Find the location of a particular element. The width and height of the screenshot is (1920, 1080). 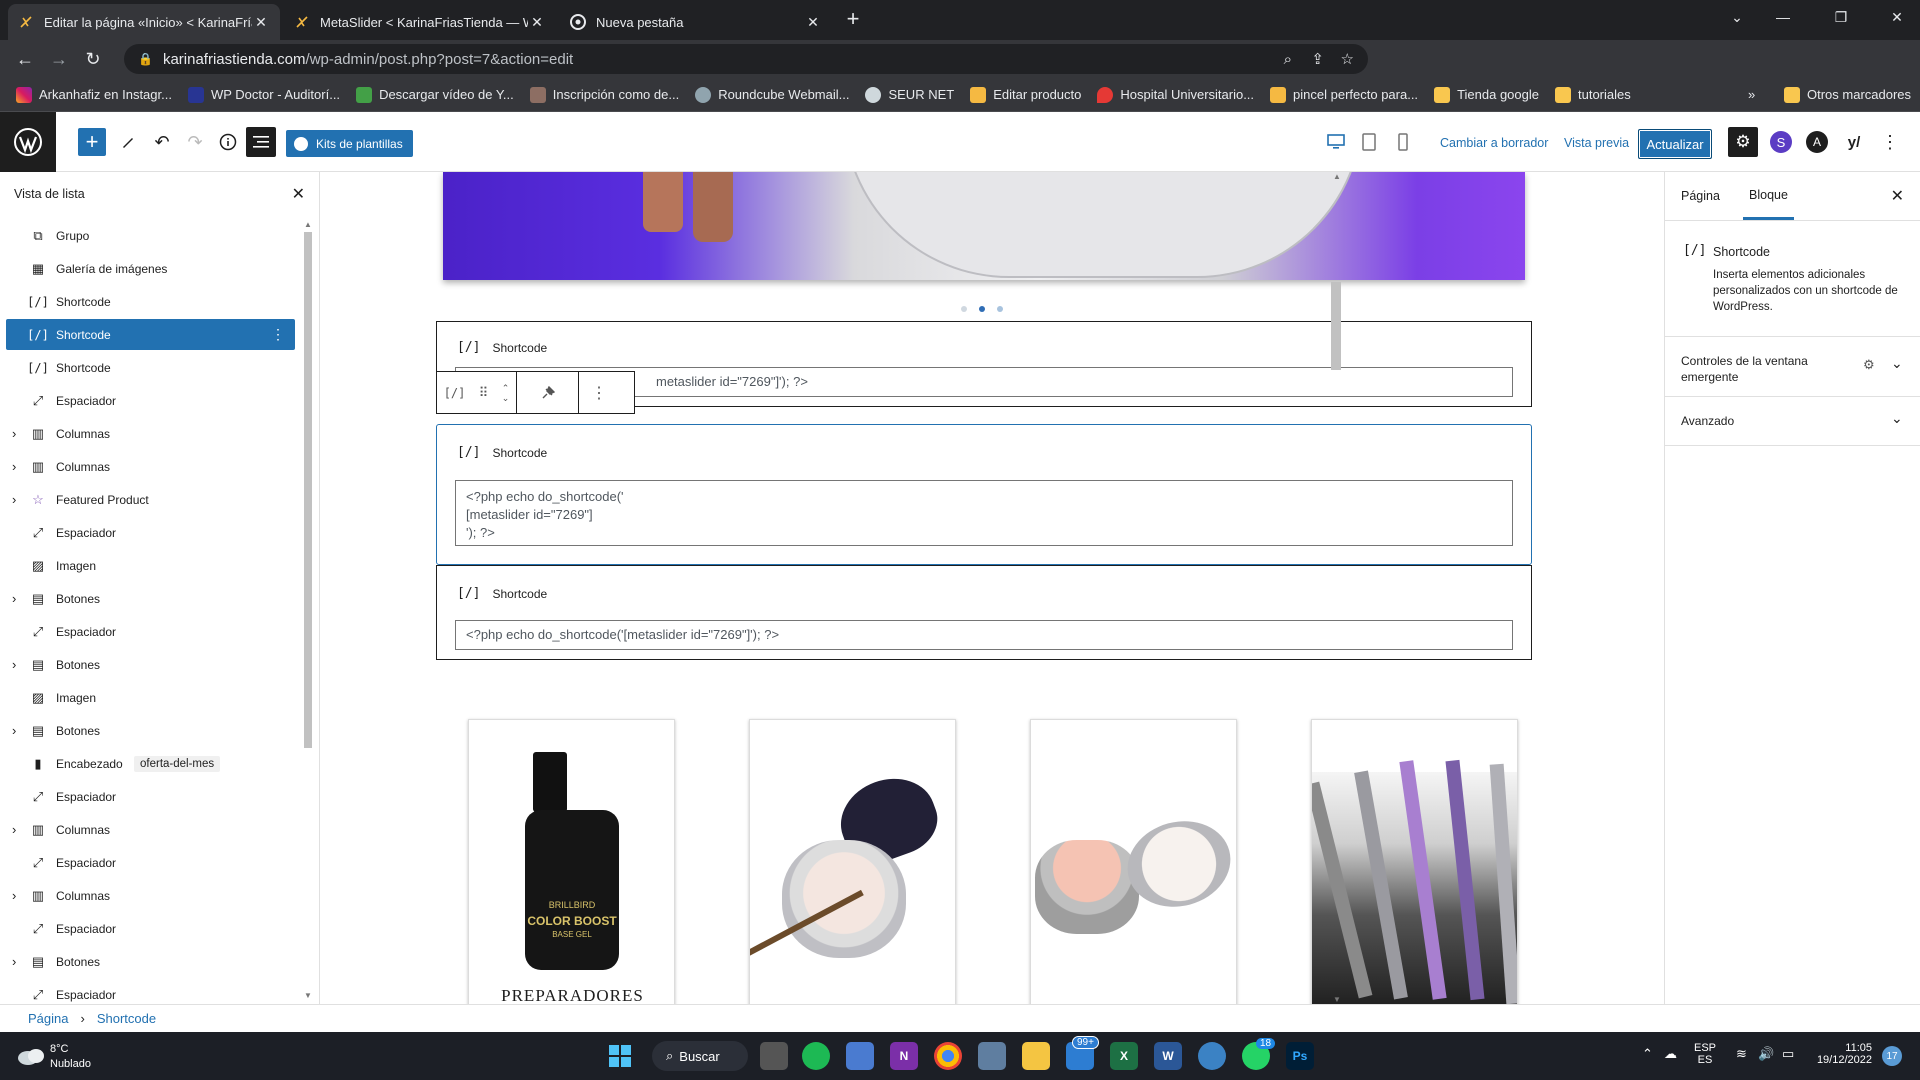

bookmark-folder: tutoriales is located at coordinates (1592, 94).